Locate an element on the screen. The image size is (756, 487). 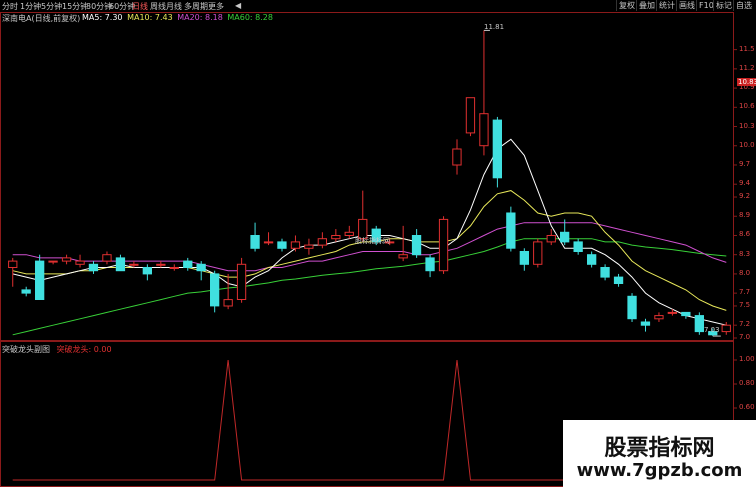
y-tick-label: 9.4 is located at coordinates (745, 183).